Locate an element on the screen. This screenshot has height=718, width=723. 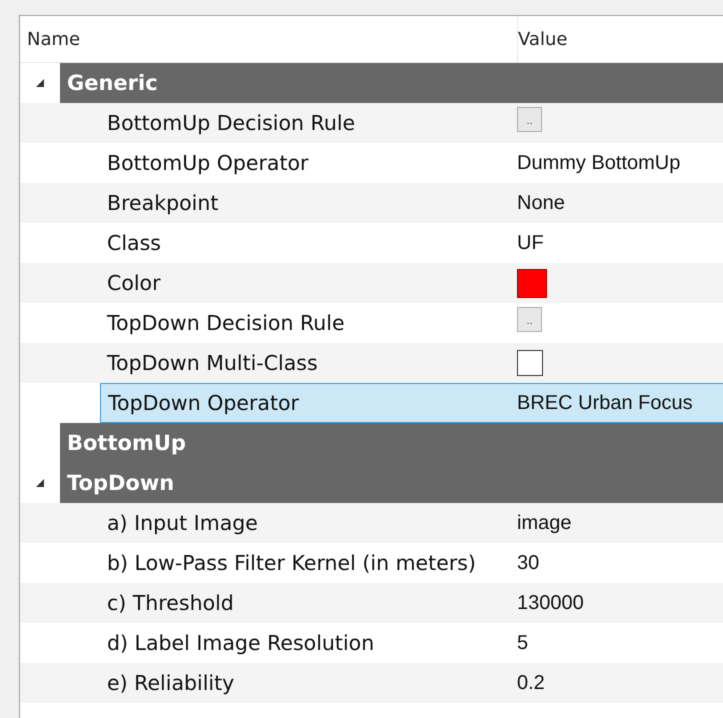
property-name: c) Threshold is located at coordinates (308, 603).